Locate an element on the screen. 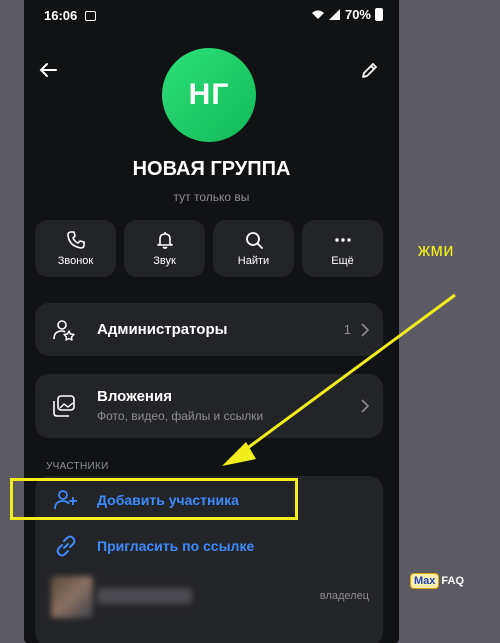 The image size is (500, 643). logo-faq: FAQ is located at coordinates (453, 581).